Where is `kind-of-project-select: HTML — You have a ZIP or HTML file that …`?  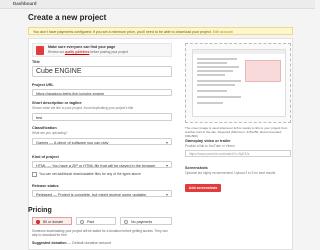 kind-of-project-select: HTML — You have a ZIP or HTML file that … is located at coordinates (102, 164).